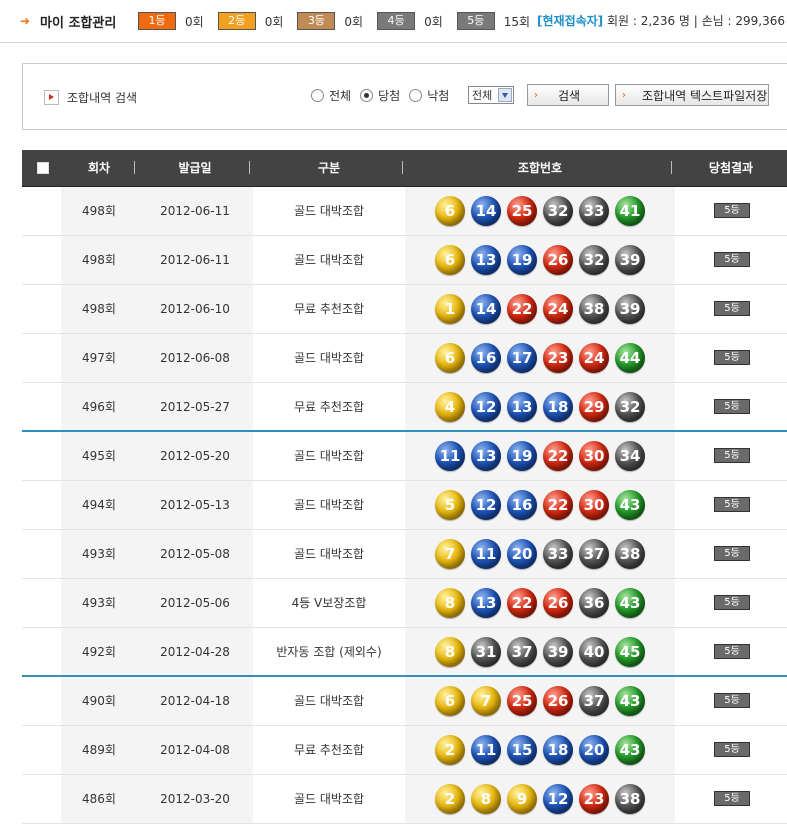  I want to click on date-cell: 2012-06-08, so click(195, 358).